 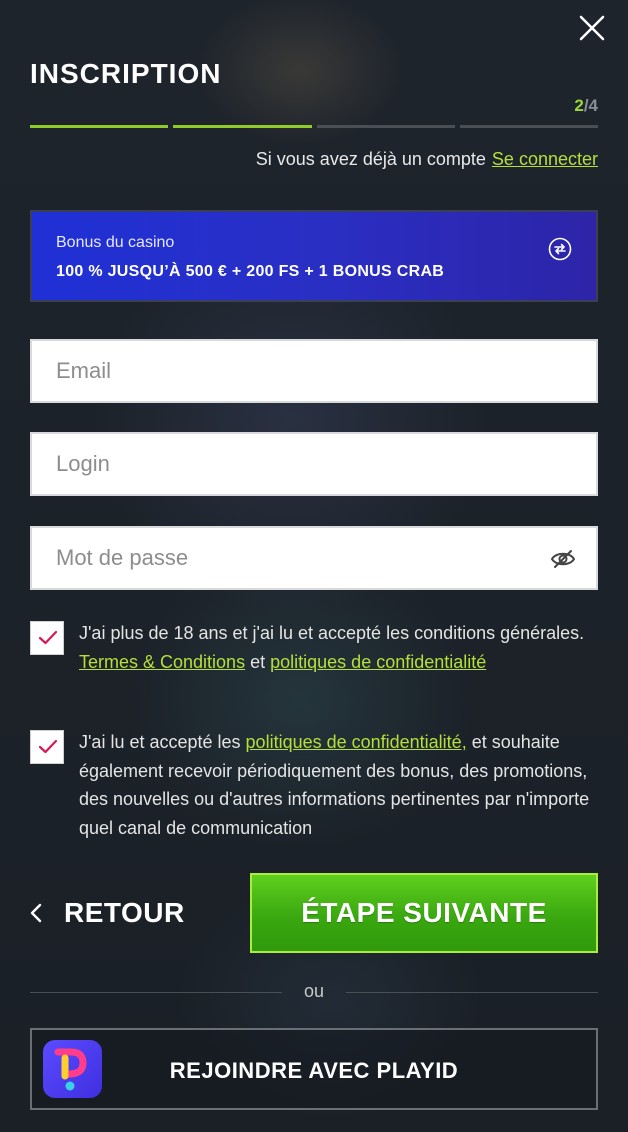 What do you see at coordinates (590, 105) in the screenshot?
I see `step-total: /4` at bounding box center [590, 105].